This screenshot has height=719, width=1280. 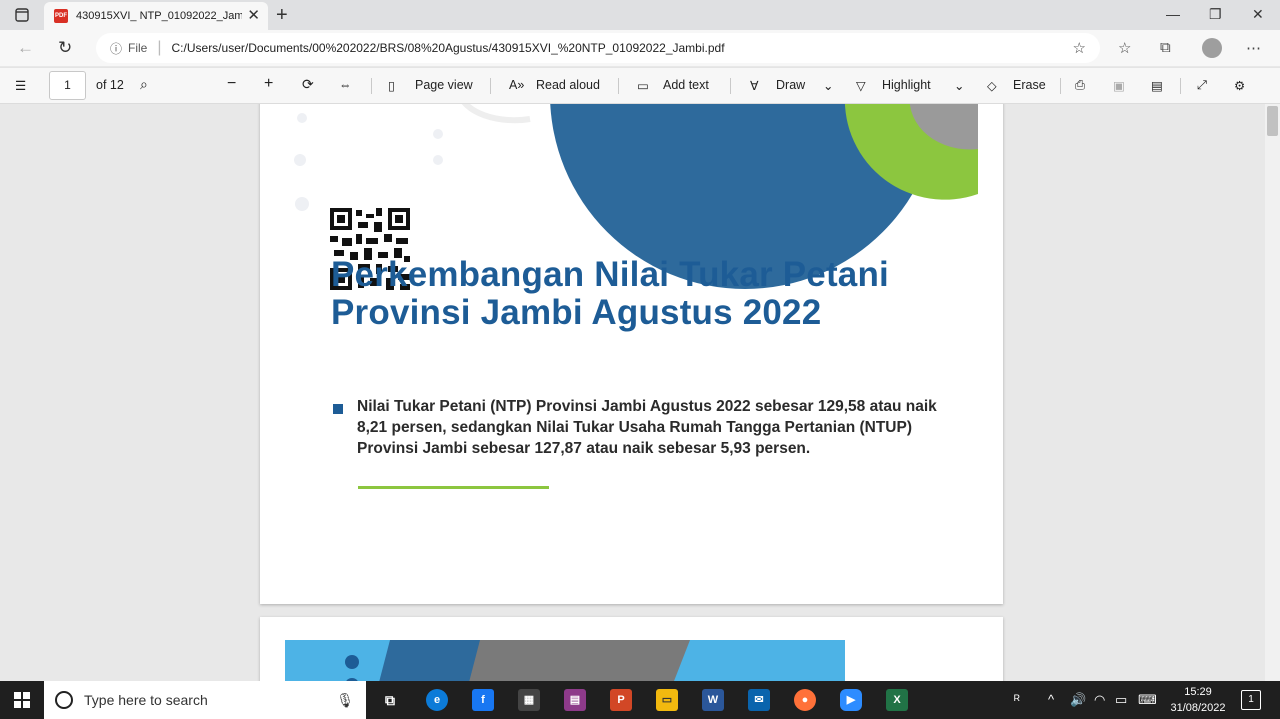 I want to click on file-label: File, so click(x=138, y=48).